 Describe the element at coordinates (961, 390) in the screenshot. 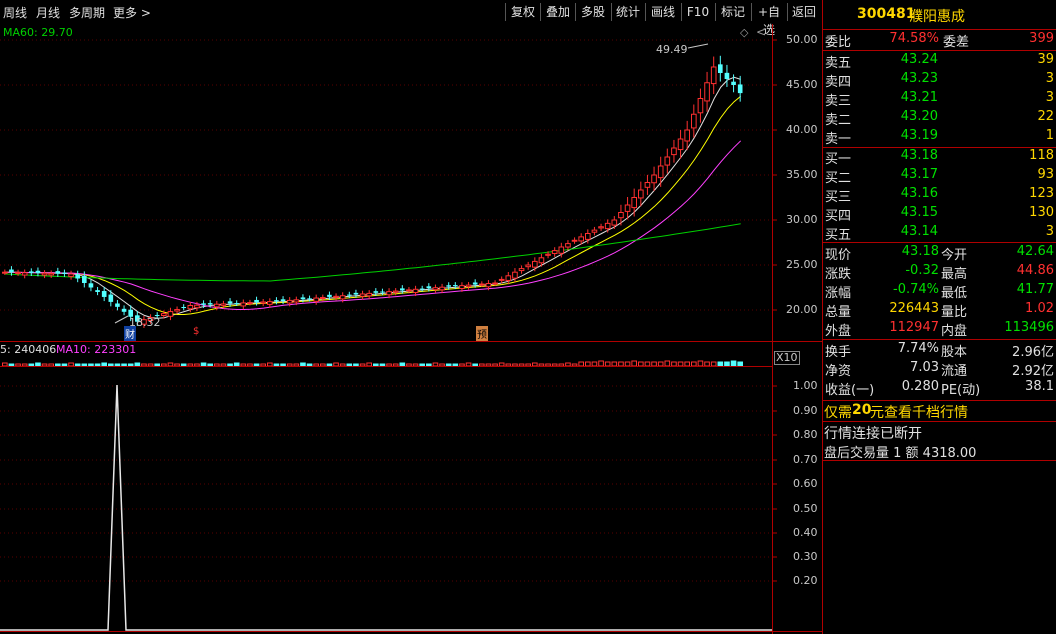

I see `stat-label: PE(动)` at that location.